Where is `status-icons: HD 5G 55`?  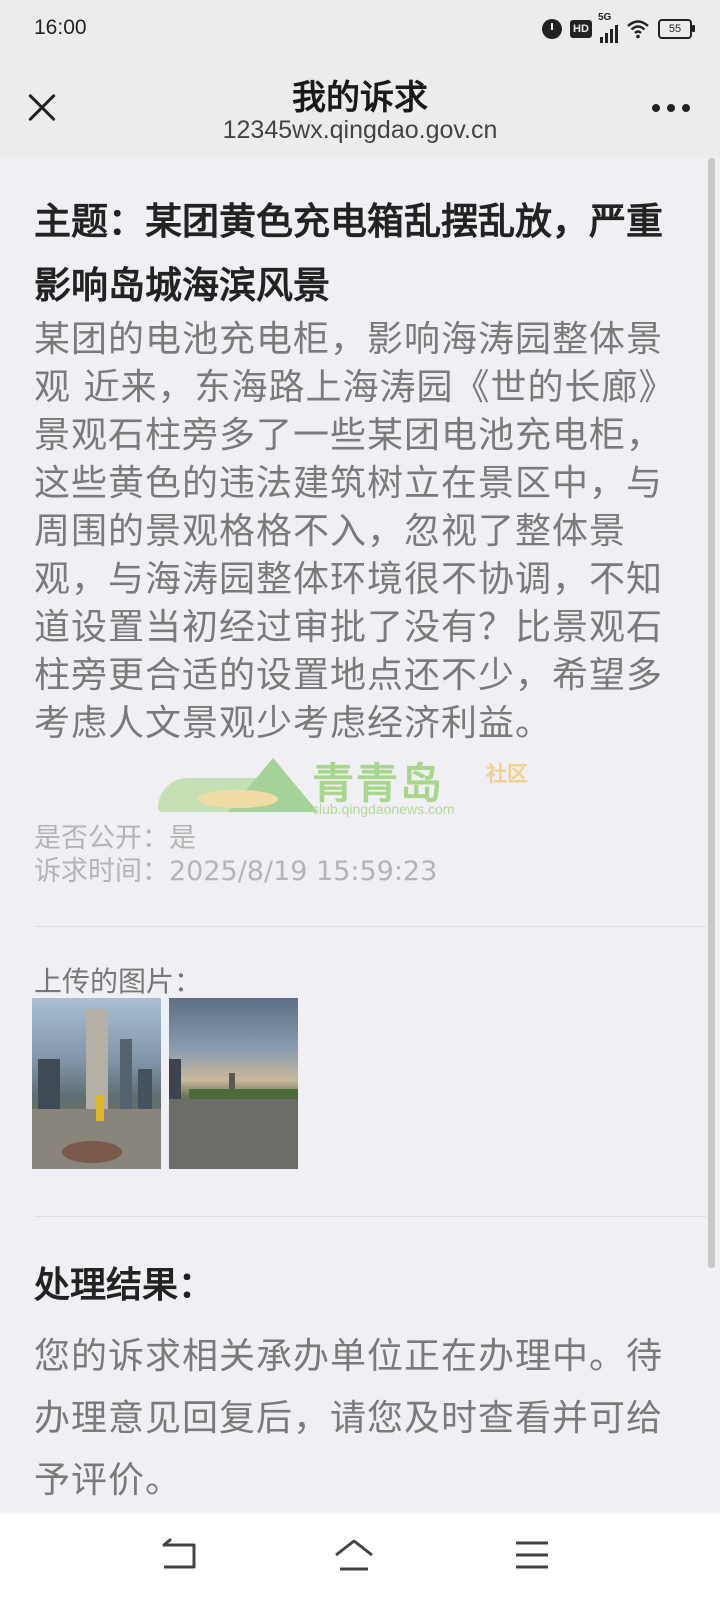 status-icons: HD 5G 55 is located at coordinates (618, 27).